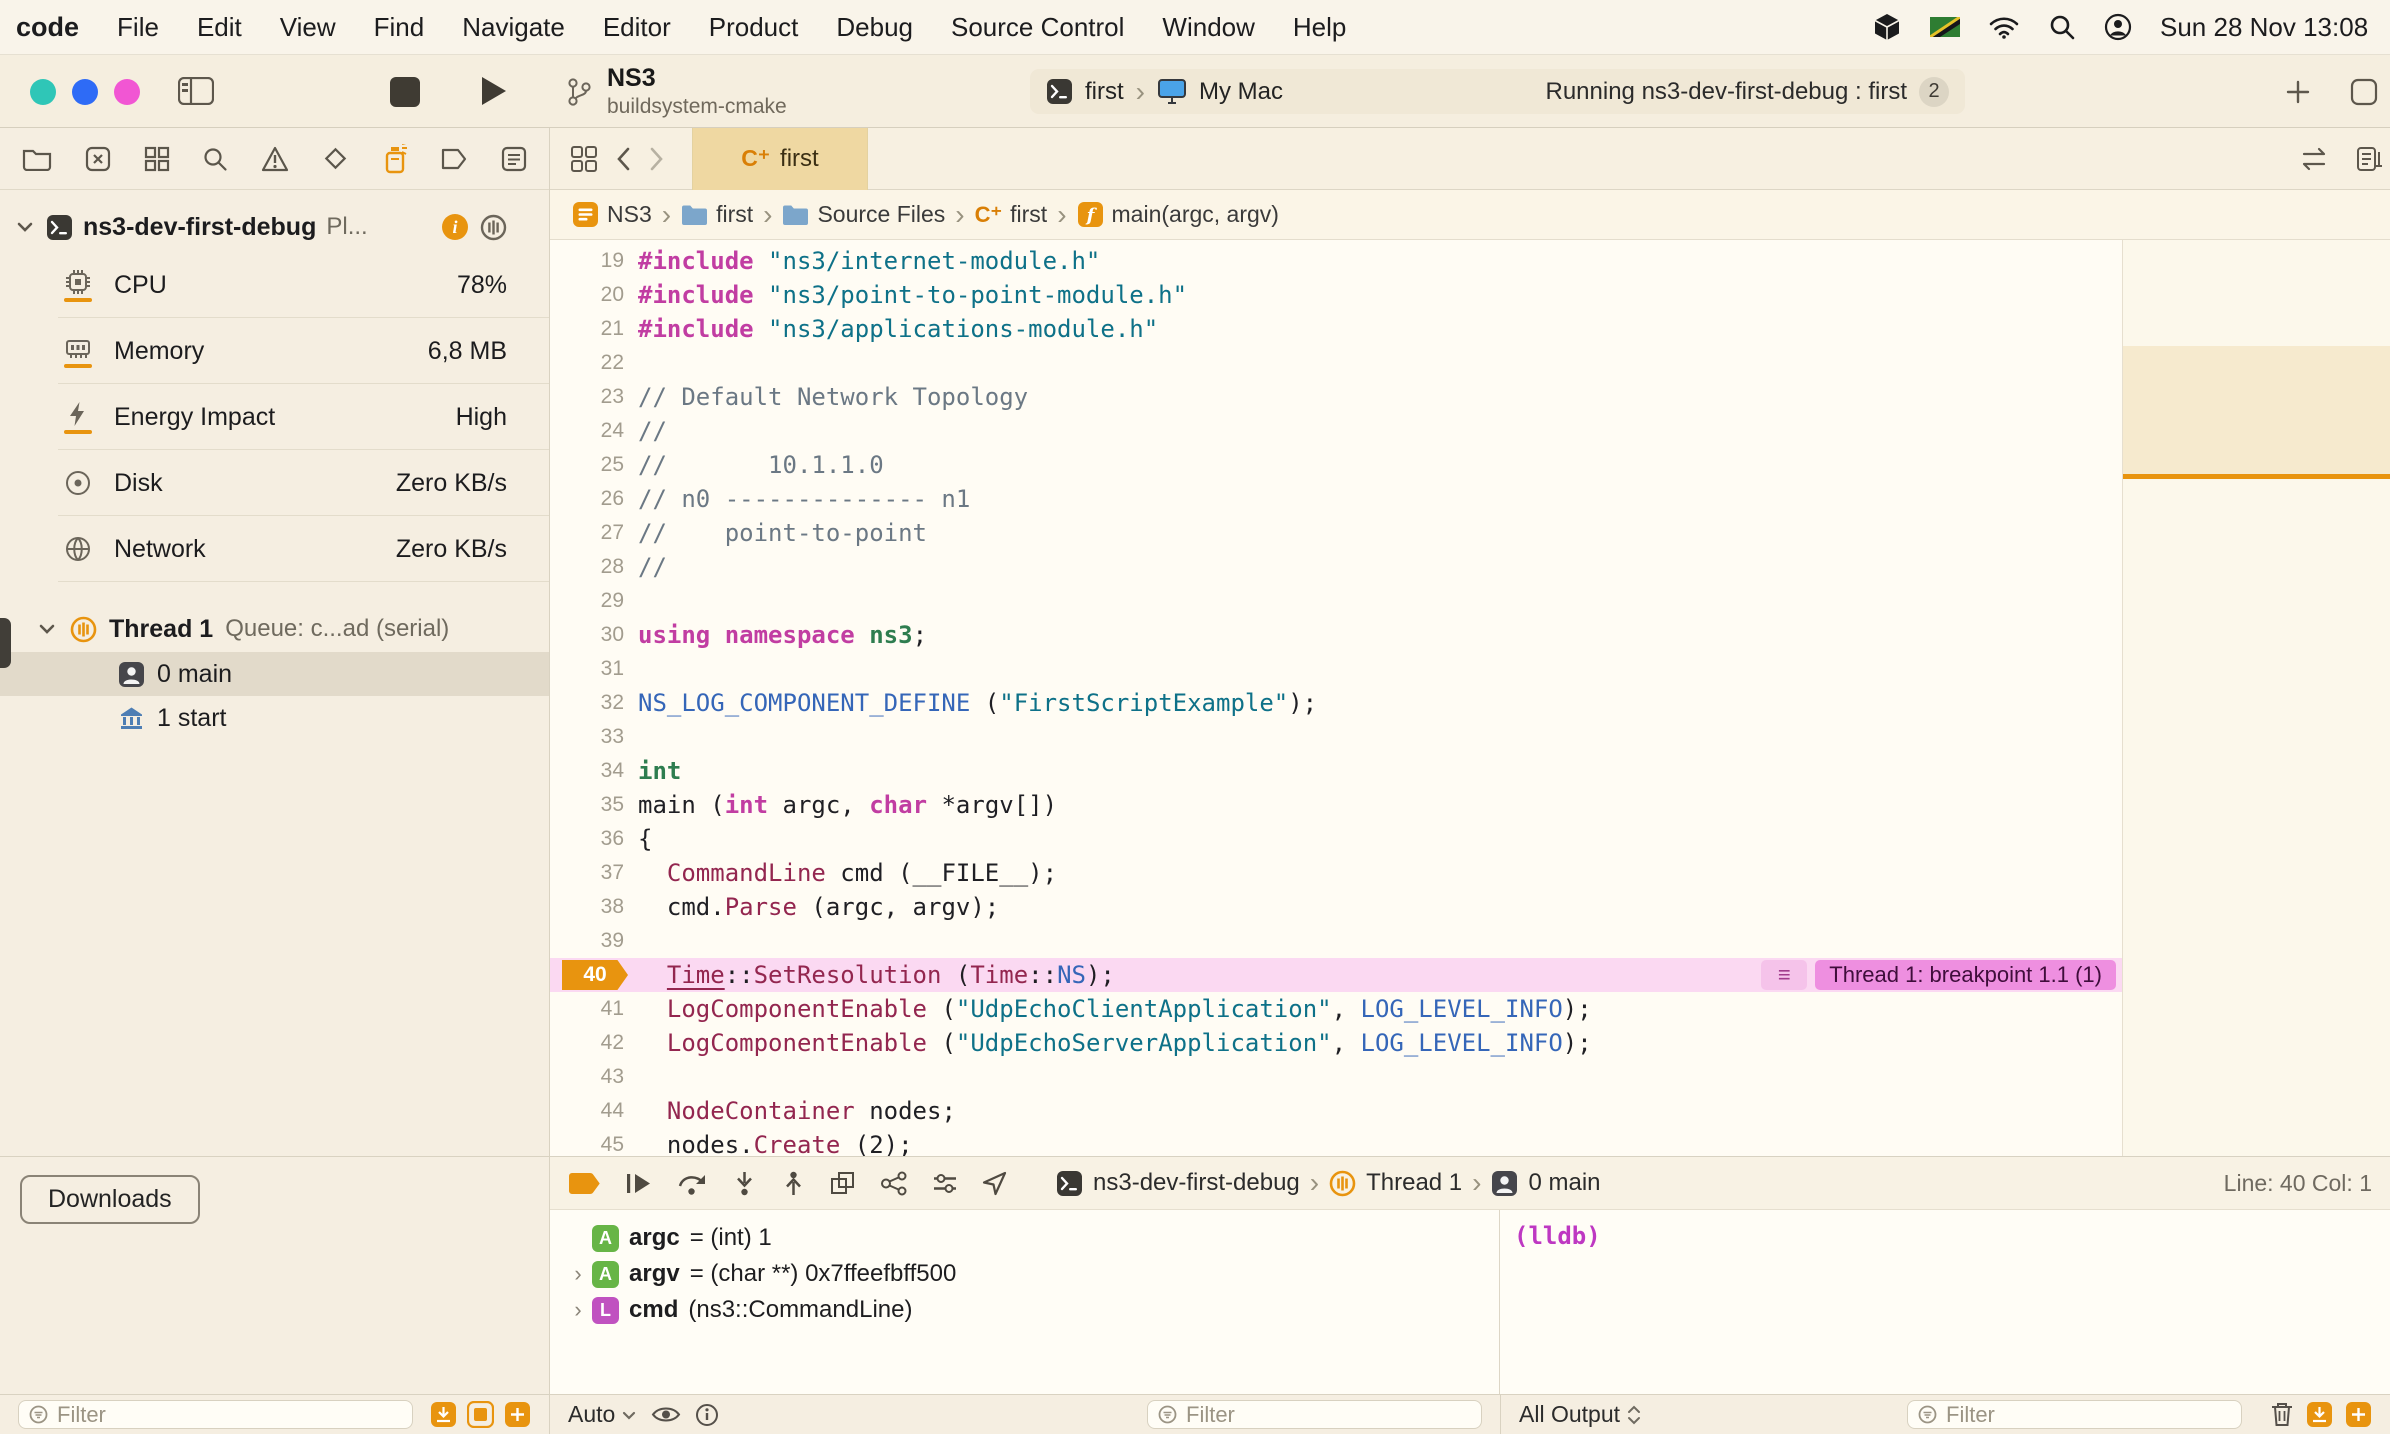  What do you see at coordinates (157, 159) in the screenshot?
I see `symbol-navigator-icon` at bounding box center [157, 159].